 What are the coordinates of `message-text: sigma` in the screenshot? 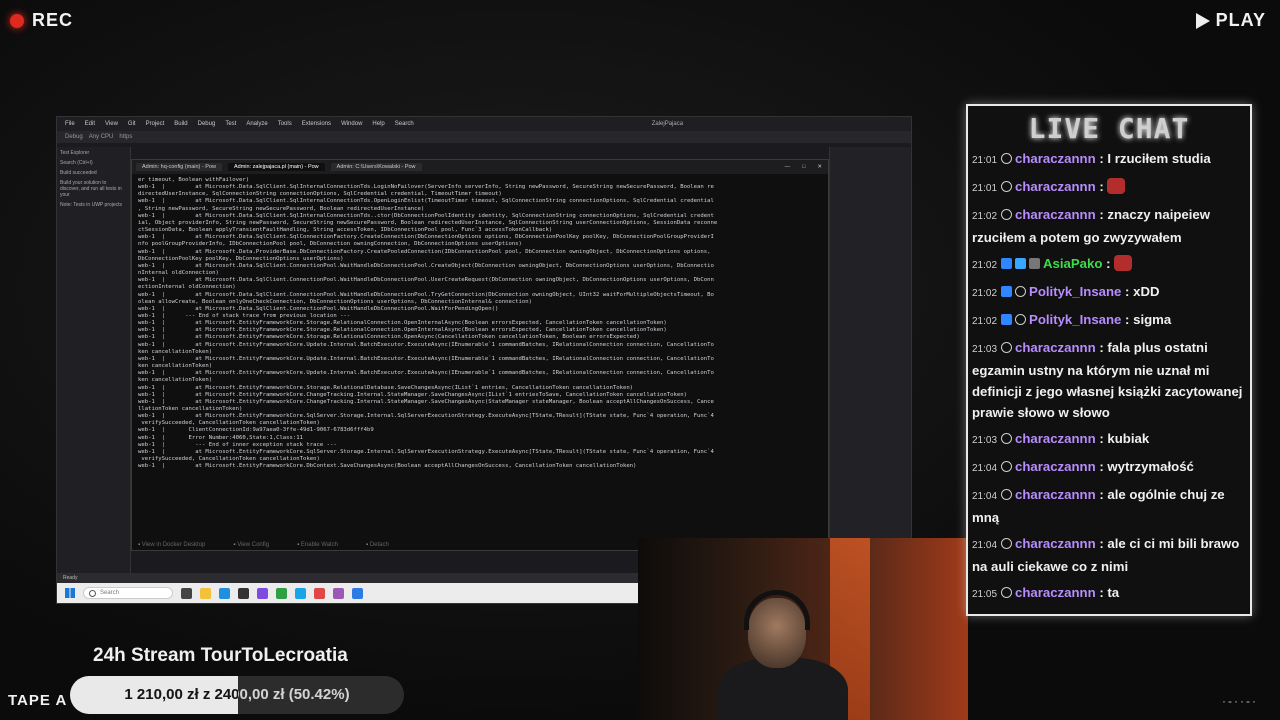 It's located at (1152, 319).